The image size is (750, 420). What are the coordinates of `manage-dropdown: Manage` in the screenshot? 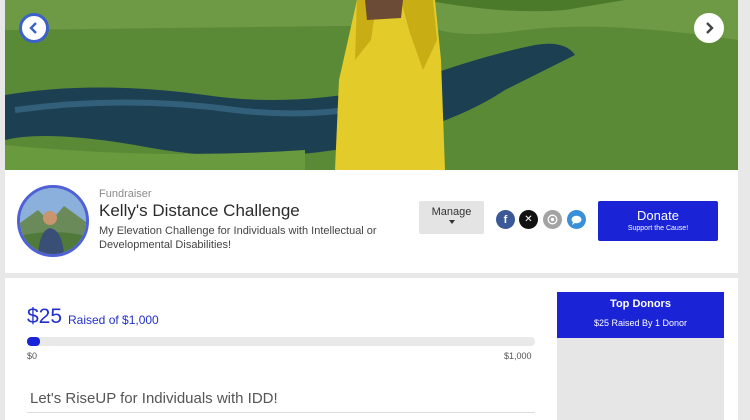 It's located at (451, 217).